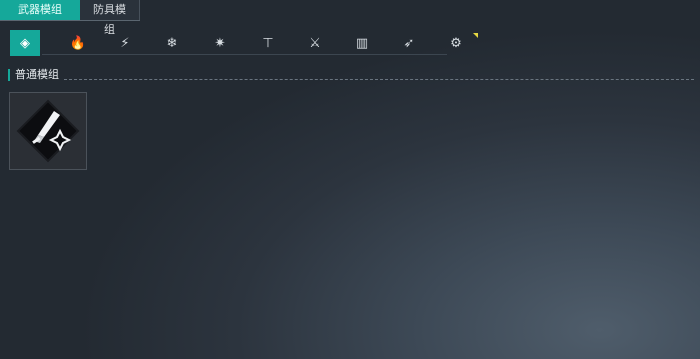 The image size is (700, 359). What do you see at coordinates (125, 43) in the screenshot?
I see `lightning-icon: ⚡` at bounding box center [125, 43].